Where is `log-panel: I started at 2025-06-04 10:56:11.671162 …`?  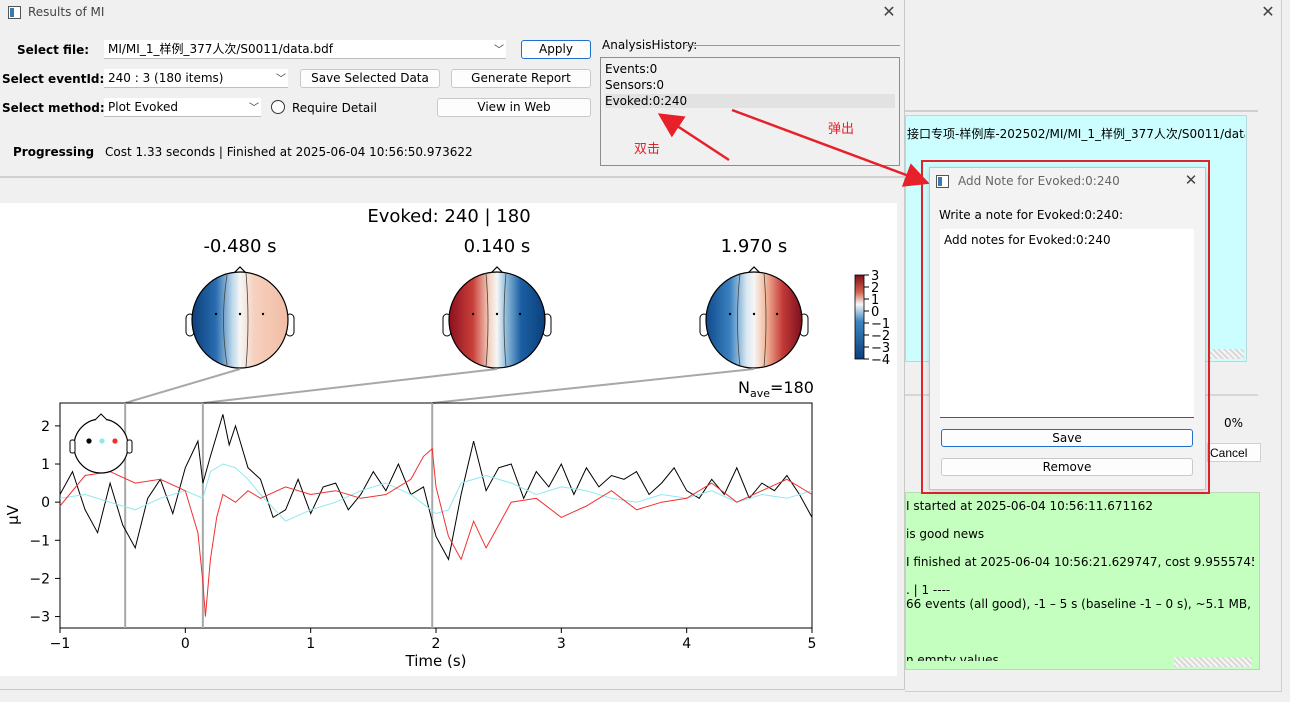 log-panel: I started at 2025-06-04 10:56:11.671162 … is located at coordinates (1082, 581).